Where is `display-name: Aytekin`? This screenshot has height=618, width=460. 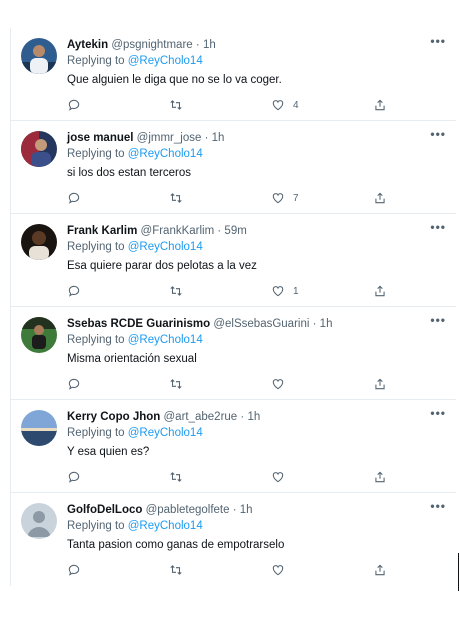
display-name: Aytekin is located at coordinates (87, 45).